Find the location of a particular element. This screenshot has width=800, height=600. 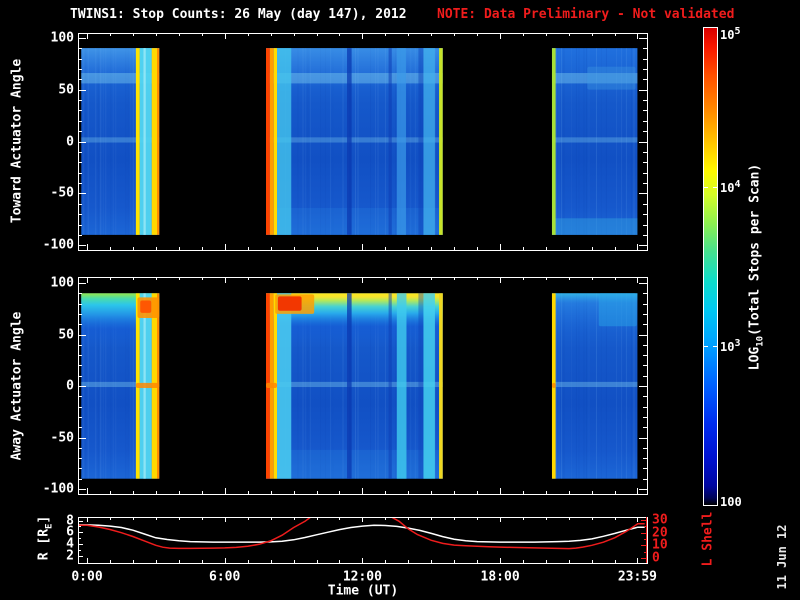

time-axis-label: Time (UT) is located at coordinates (363, 591).